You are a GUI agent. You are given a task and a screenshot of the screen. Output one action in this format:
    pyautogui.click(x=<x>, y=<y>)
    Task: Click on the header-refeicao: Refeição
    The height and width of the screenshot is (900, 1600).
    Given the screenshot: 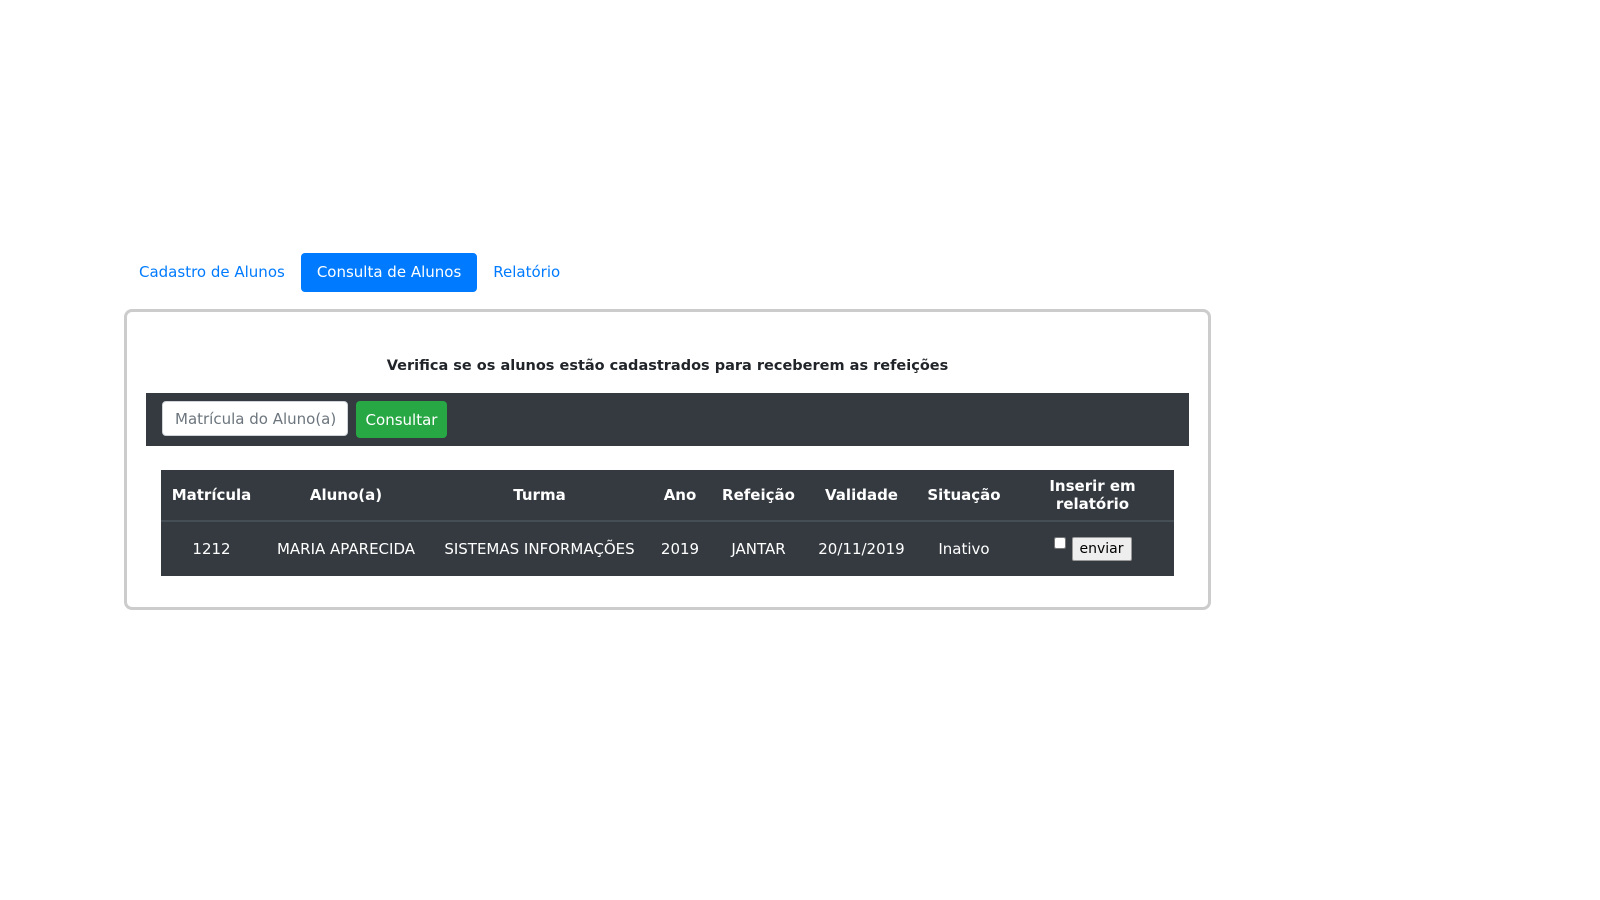 What is the action you would take?
    pyautogui.click(x=758, y=496)
    